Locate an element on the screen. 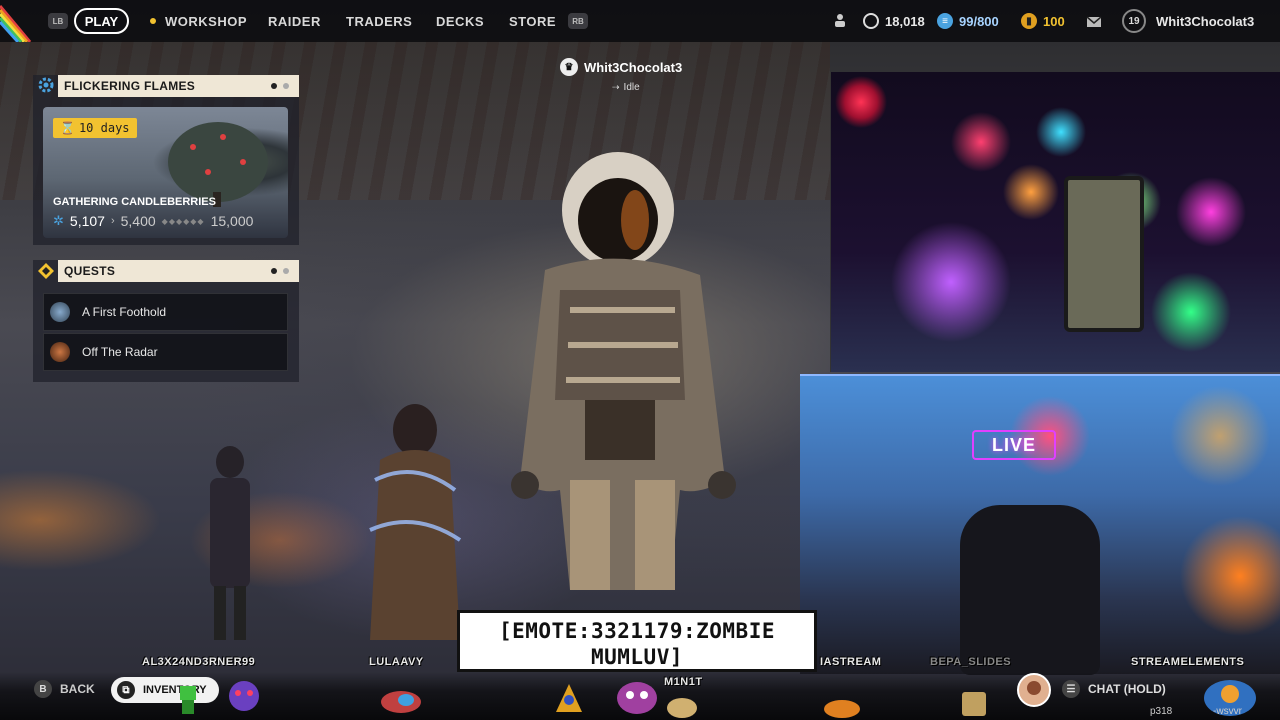 Image resolution: width=1280 pixels, height=720 pixels. quest-item: A First Foothold is located at coordinates (165, 312).